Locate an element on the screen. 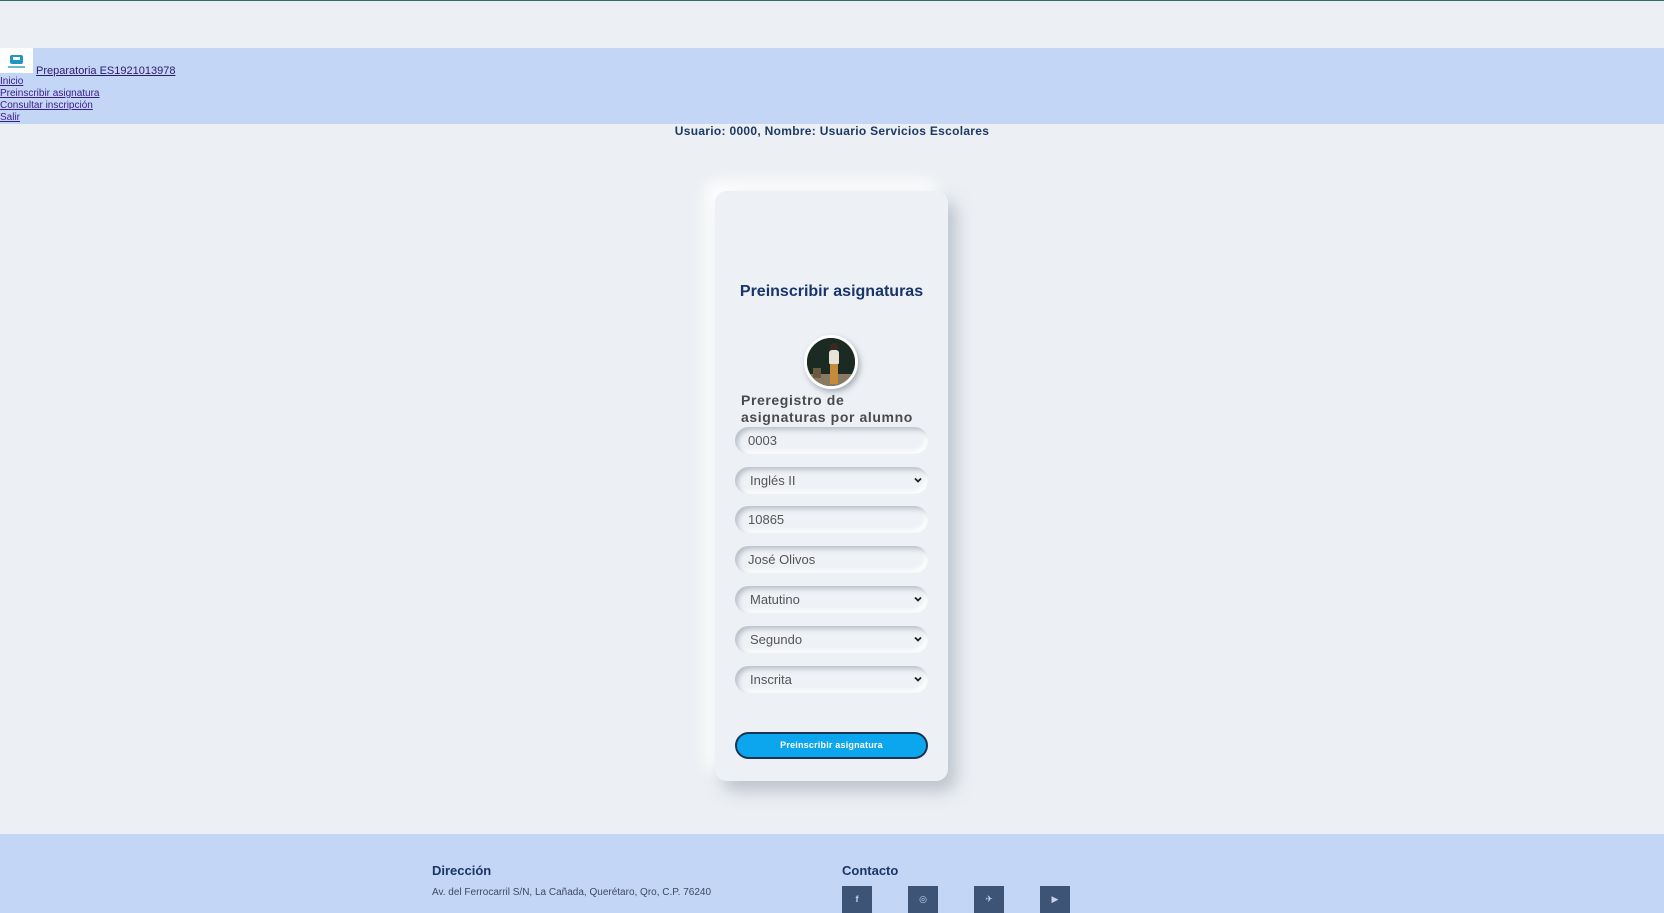 Image resolution: width=1664 pixels, height=913 pixels. twitter-glyph: ✈ is located at coordinates (989, 899).